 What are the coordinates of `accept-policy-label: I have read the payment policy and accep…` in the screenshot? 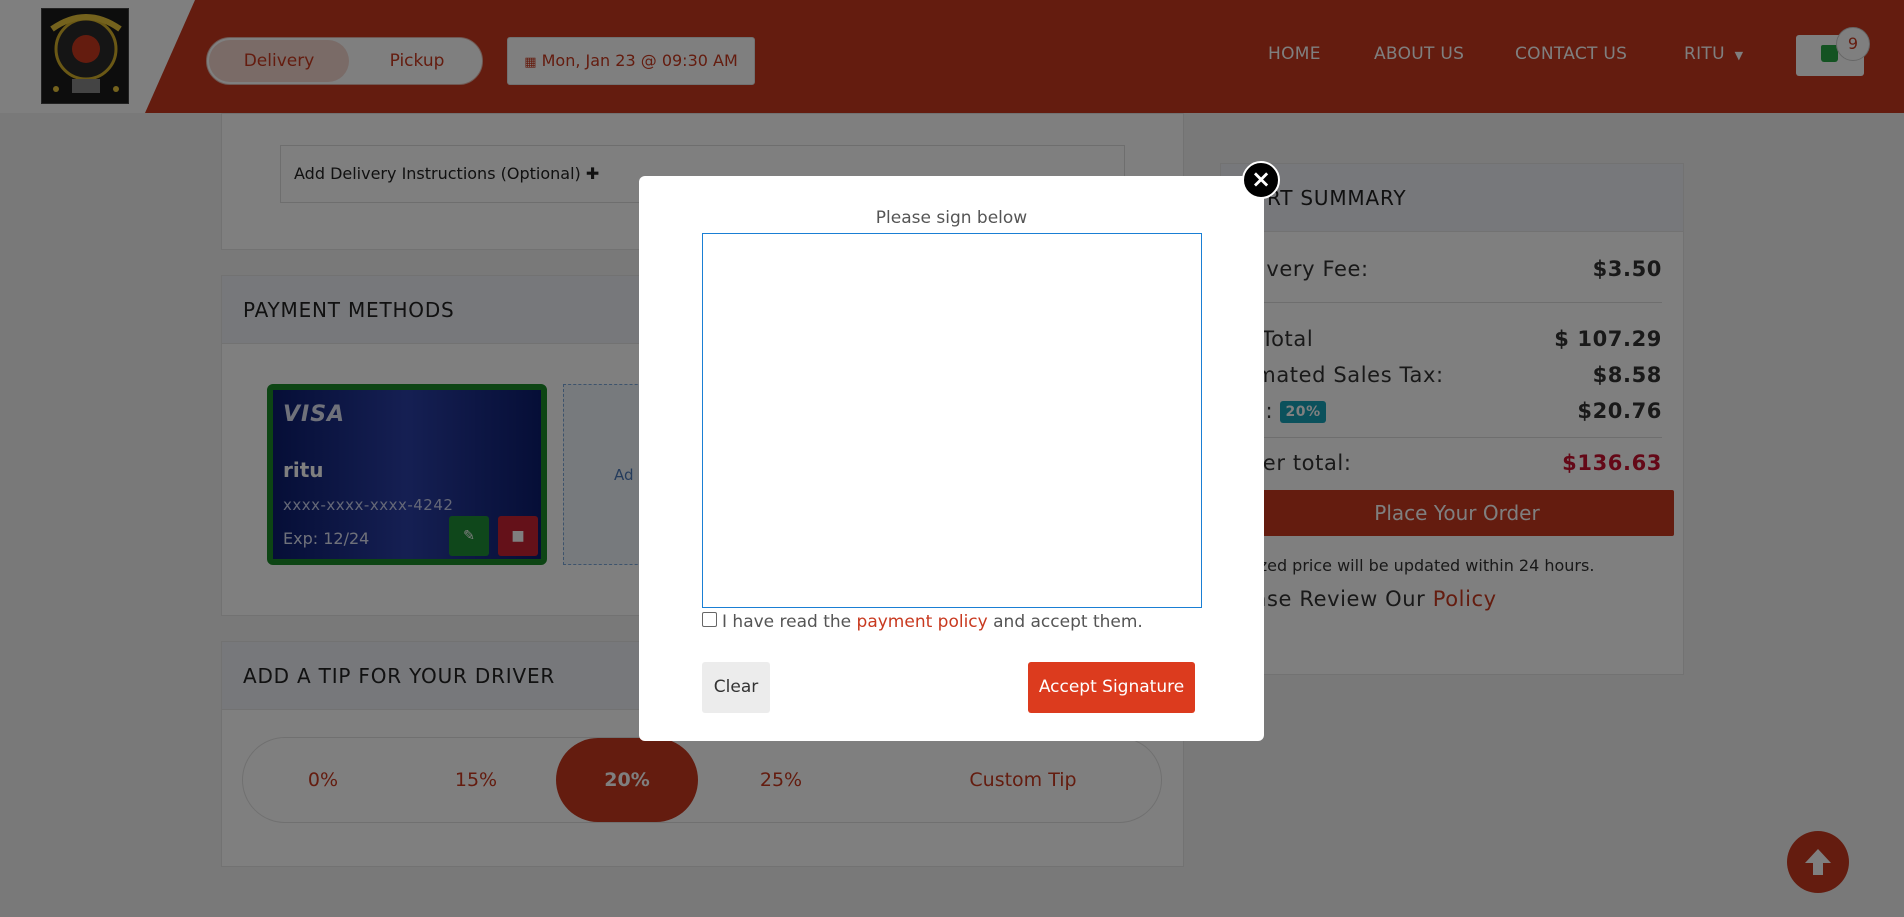 It's located at (932, 622).